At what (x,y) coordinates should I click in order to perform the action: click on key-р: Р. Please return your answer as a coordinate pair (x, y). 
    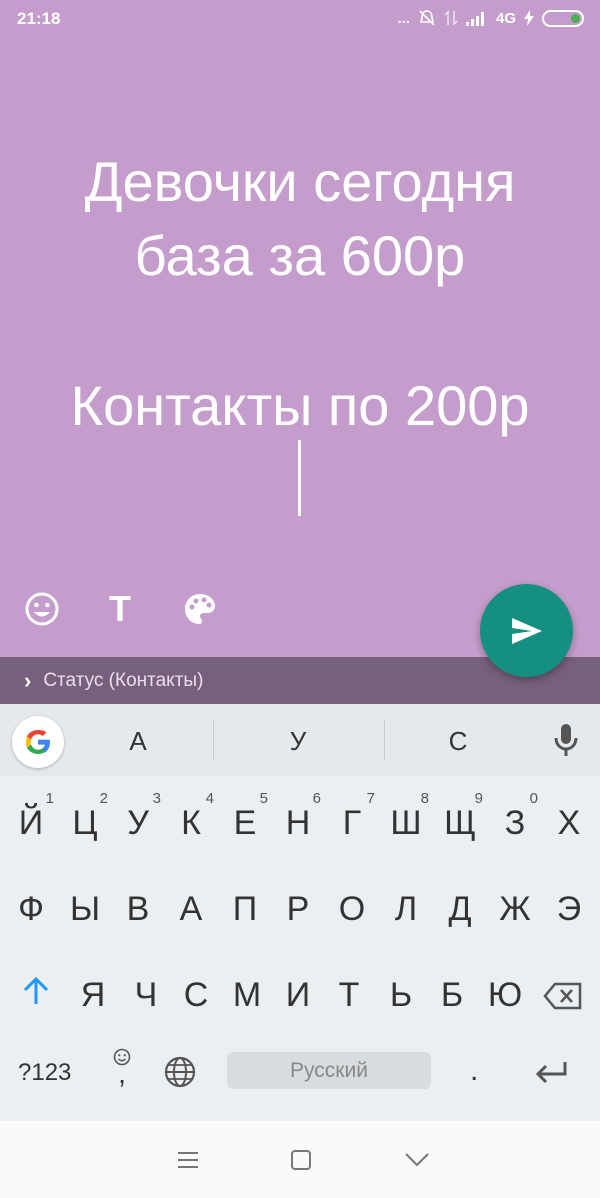
    Looking at the image, I should click on (298, 909).